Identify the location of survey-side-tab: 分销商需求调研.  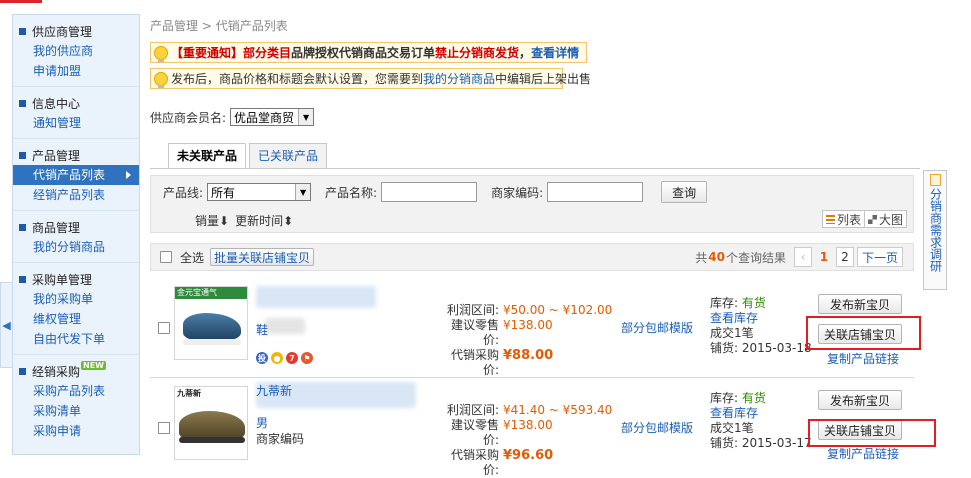
(935, 230).